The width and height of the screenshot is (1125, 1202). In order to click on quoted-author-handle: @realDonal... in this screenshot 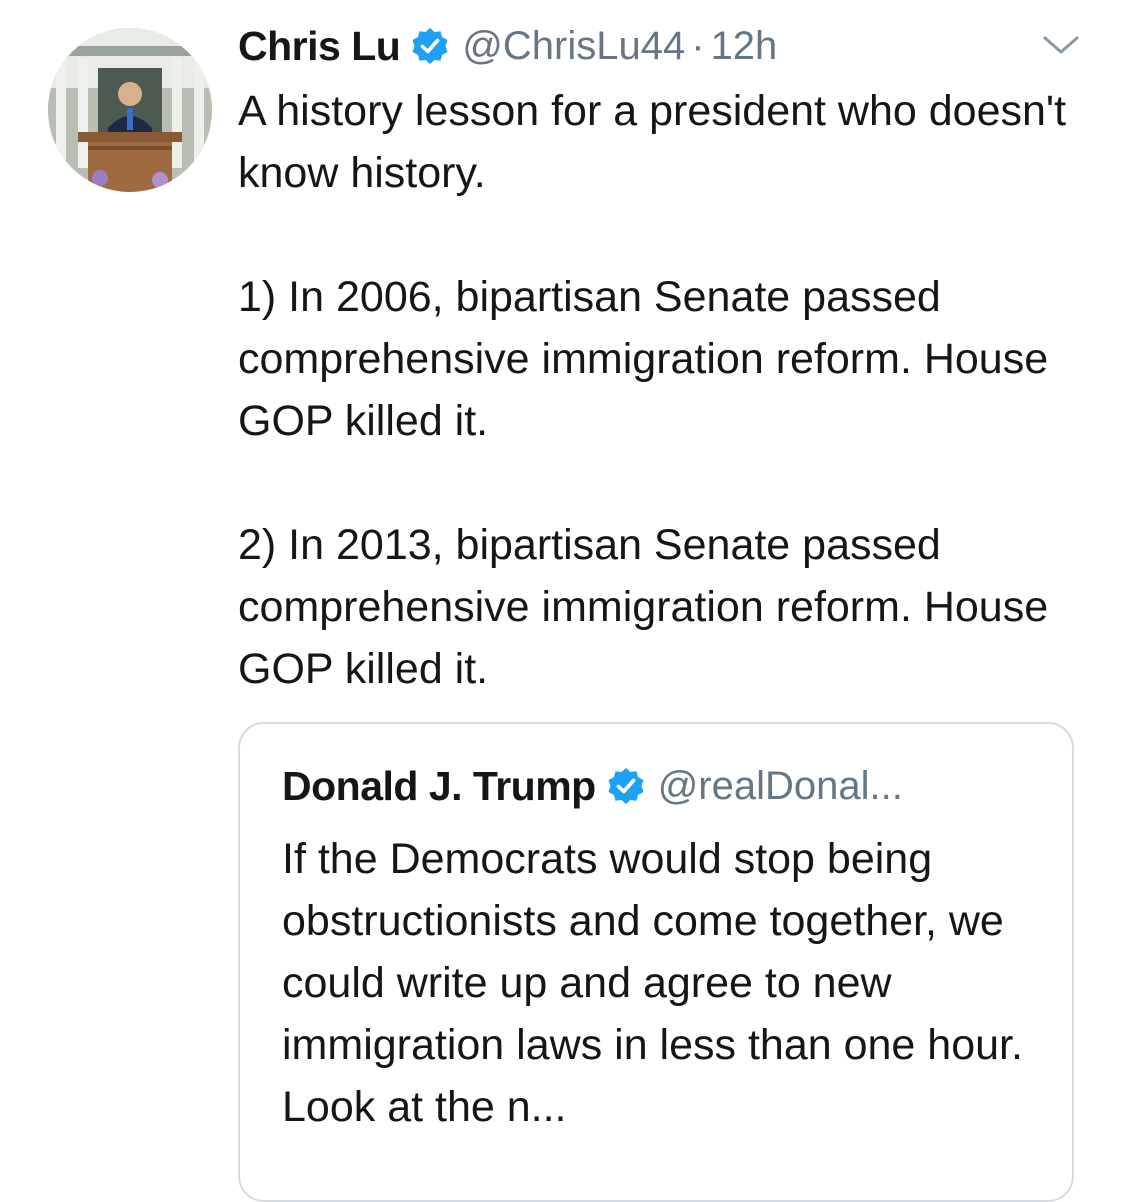, I will do `click(780, 785)`.